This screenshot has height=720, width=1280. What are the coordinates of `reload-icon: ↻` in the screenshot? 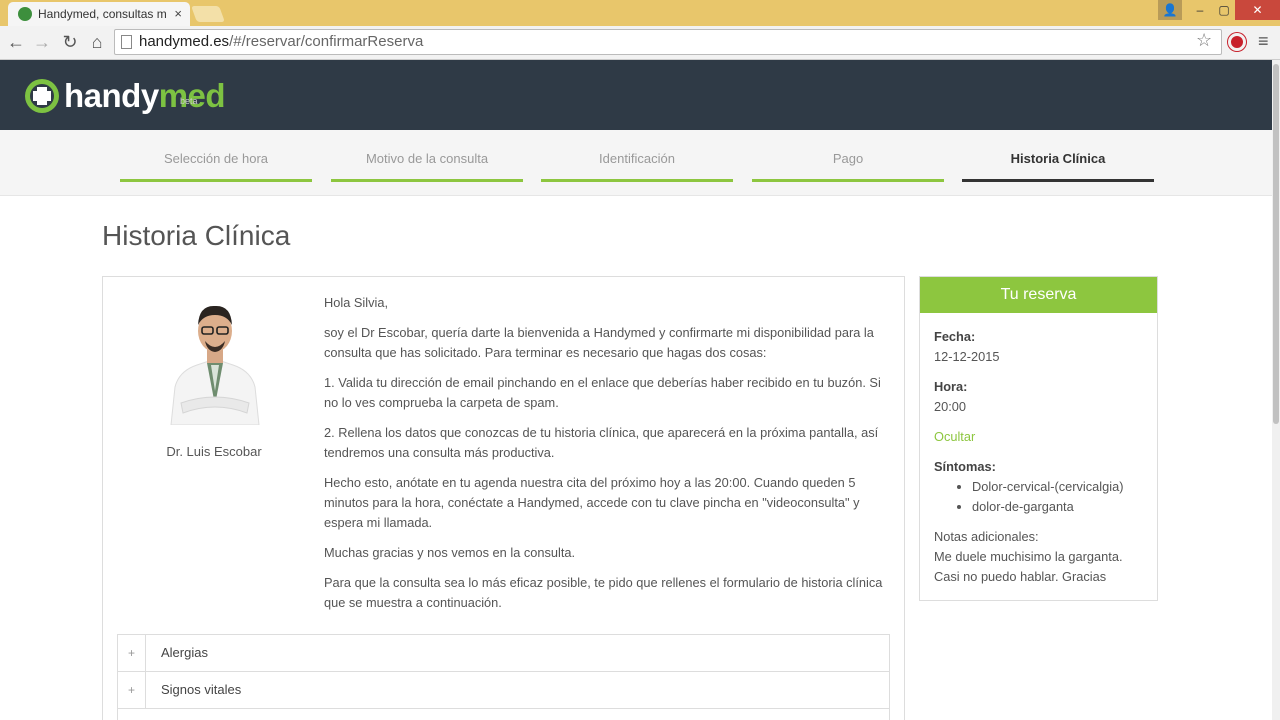 It's located at (70, 42).